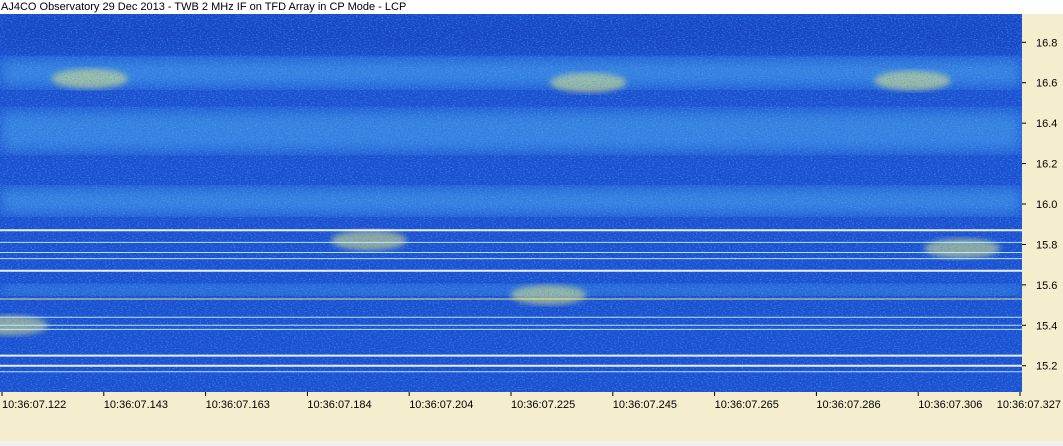 The image size is (1063, 446). I want to click on y-tick-label: 15.4, so click(1046, 326).